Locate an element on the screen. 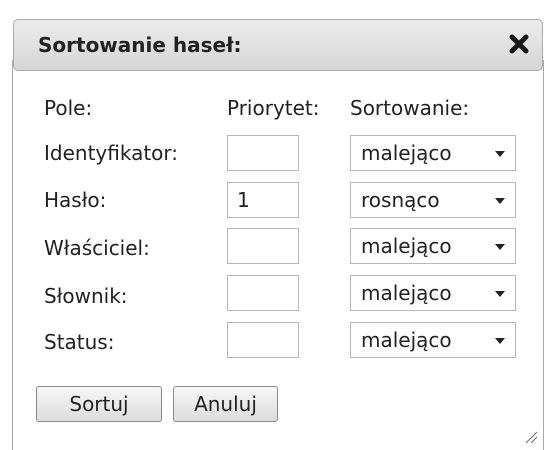 The height and width of the screenshot is (450, 545). field-label-dictionary: Słownik: is located at coordinates (86, 296).